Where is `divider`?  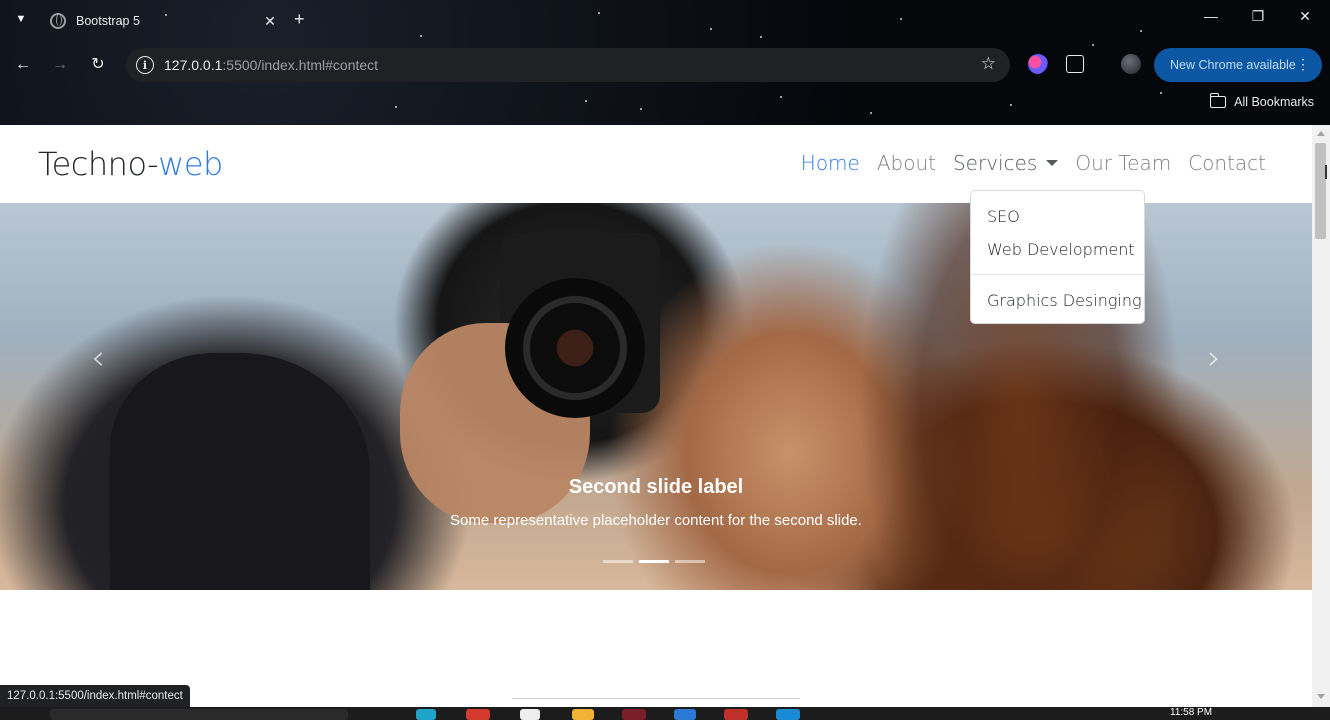 divider is located at coordinates (656, 698).